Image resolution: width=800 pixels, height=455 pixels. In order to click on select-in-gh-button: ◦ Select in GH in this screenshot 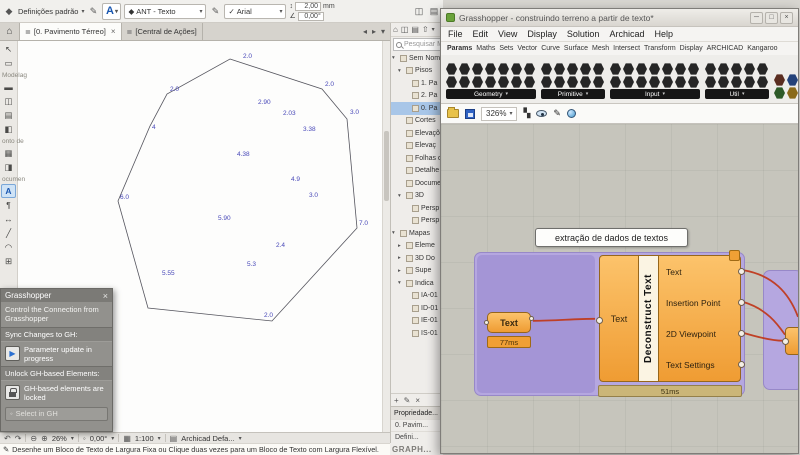, I will do `click(56, 413)`.